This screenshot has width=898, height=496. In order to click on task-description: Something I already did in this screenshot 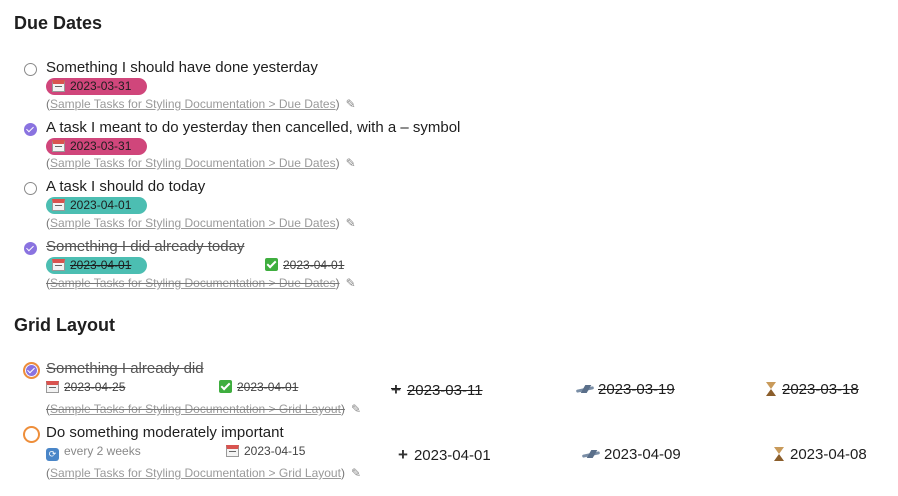, I will do `click(125, 368)`.